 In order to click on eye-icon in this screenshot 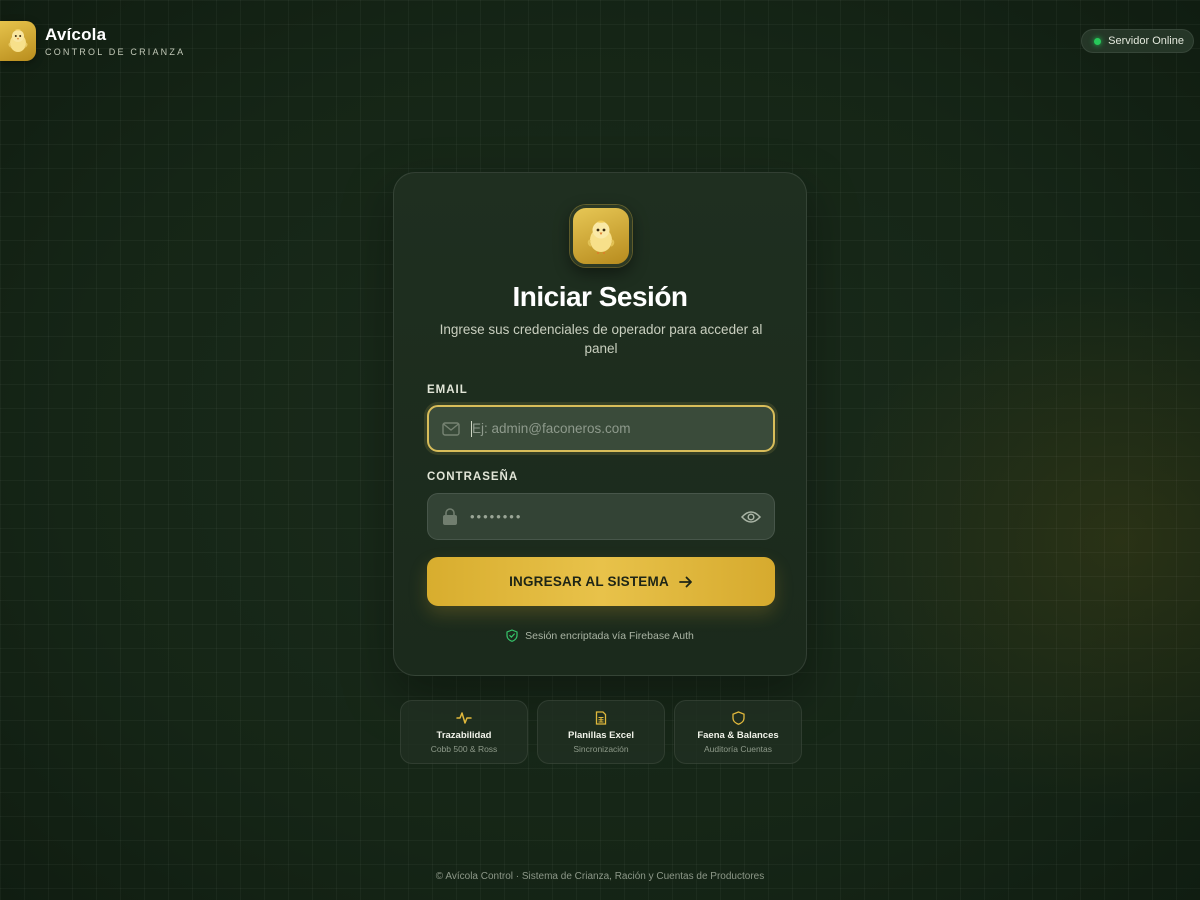, I will do `click(751, 517)`.